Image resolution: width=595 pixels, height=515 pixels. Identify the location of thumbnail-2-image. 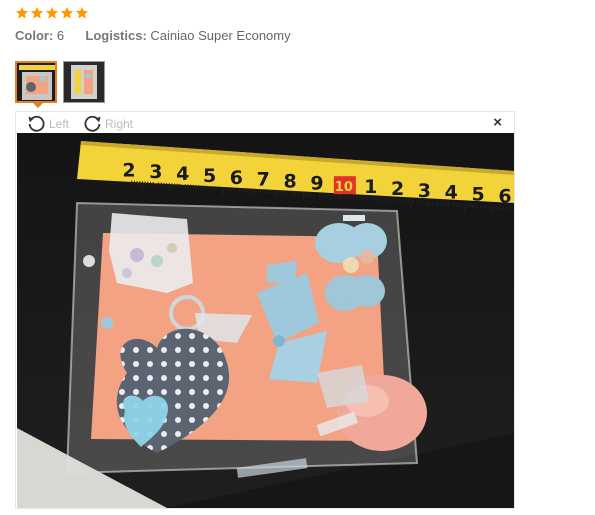
(84, 82).